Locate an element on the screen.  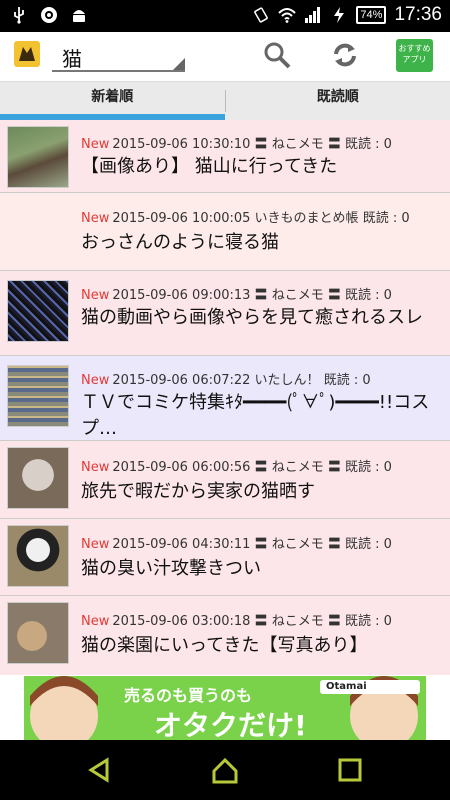
cat-logo-icon is located at coordinates (27, 54).